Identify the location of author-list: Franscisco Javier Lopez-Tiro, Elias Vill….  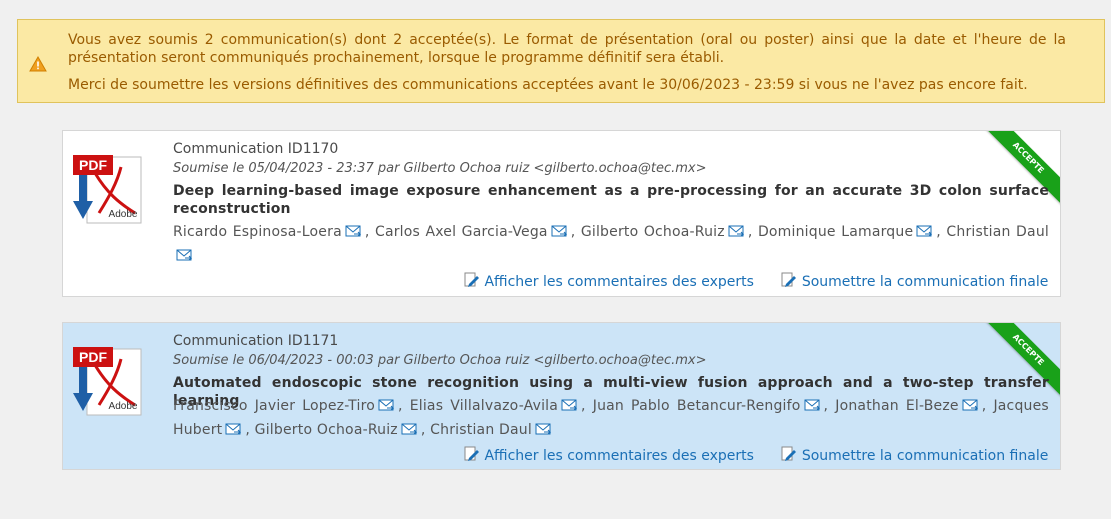
(611, 418).